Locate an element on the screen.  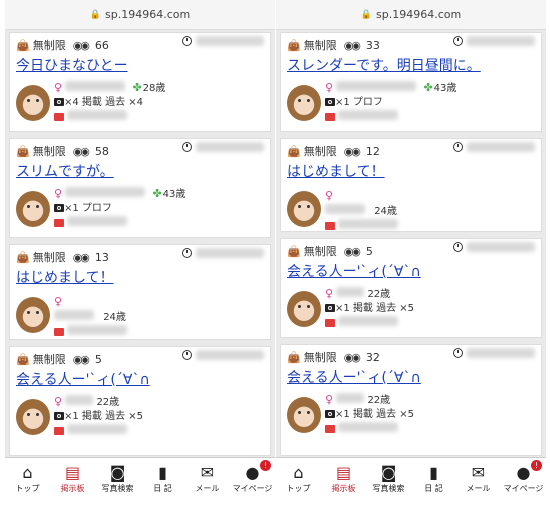
tab-label: 掲示板 is located at coordinates (72, 488).